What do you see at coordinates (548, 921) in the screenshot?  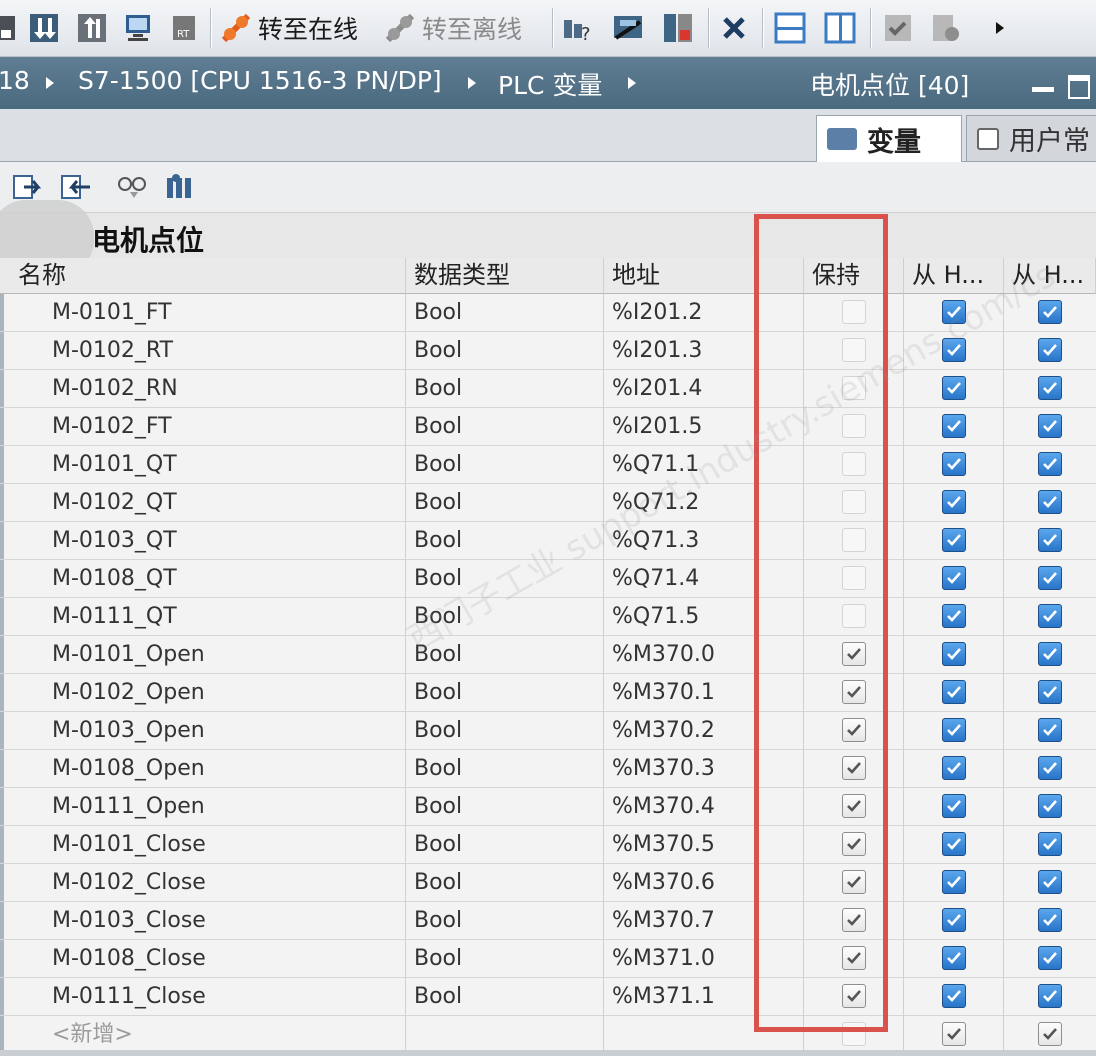 I see `table-row: M-0103_Close Bool %M370.7` at bounding box center [548, 921].